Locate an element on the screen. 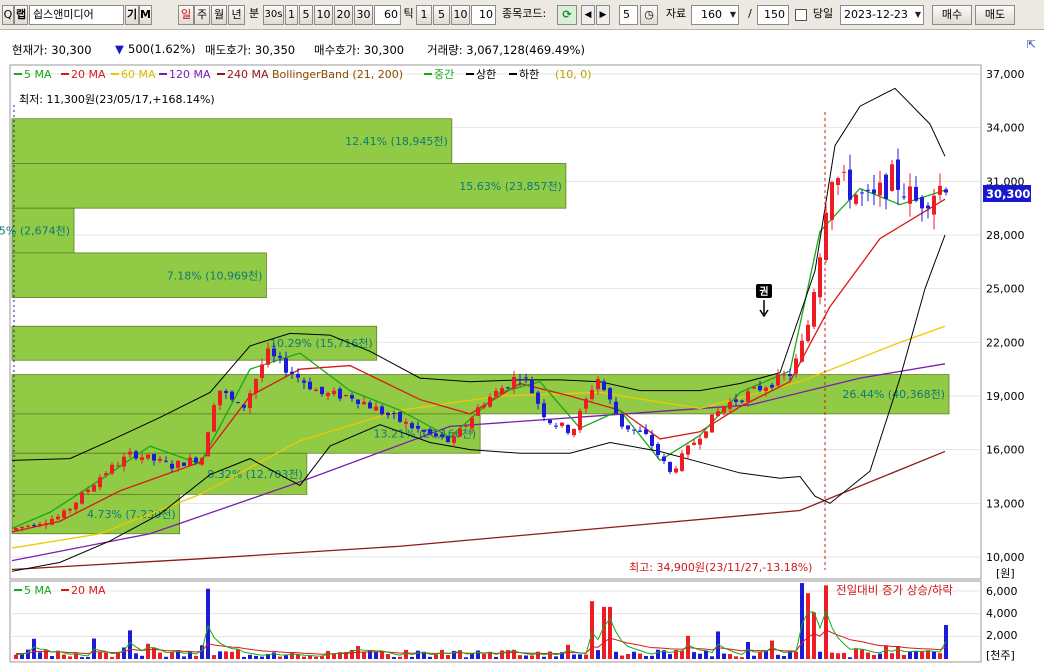 This screenshot has width=1044, height=664. expand-icon: ⇱ is located at coordinates (1031, 44).